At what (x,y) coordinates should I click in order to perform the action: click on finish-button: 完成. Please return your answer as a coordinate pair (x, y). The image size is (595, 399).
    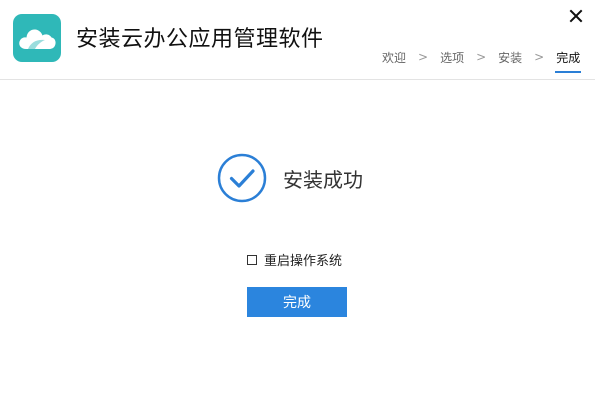
    Looking at the image, I should click on (297, 302).